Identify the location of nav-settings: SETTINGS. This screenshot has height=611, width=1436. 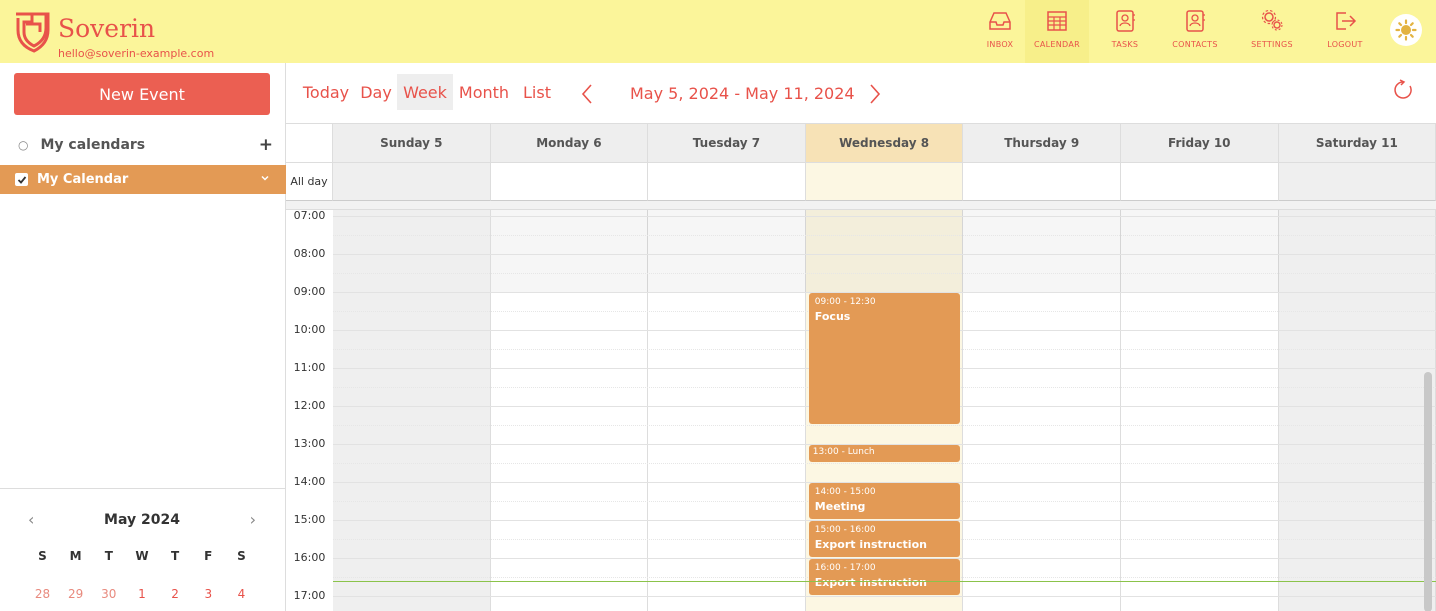
(1272, 31).